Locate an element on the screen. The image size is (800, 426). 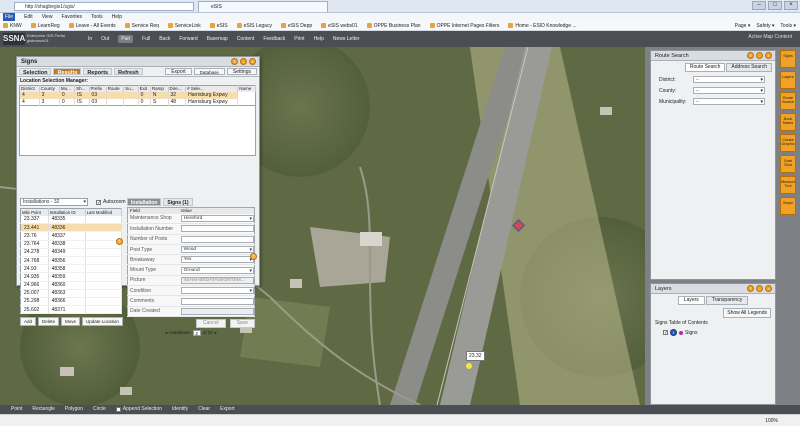
append-selection-checkbox is located at coordinates (118, 409).